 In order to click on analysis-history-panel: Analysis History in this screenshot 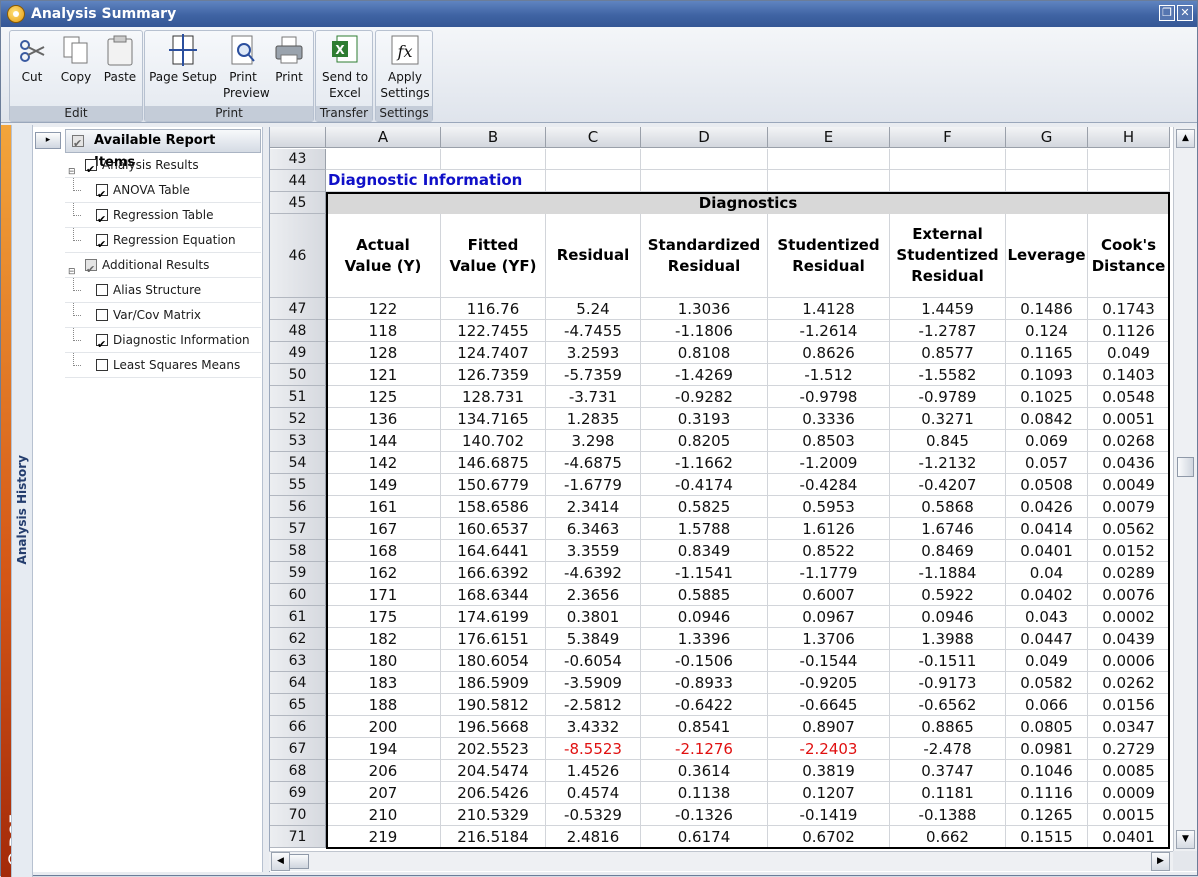, I will do `click(22, 501)`.